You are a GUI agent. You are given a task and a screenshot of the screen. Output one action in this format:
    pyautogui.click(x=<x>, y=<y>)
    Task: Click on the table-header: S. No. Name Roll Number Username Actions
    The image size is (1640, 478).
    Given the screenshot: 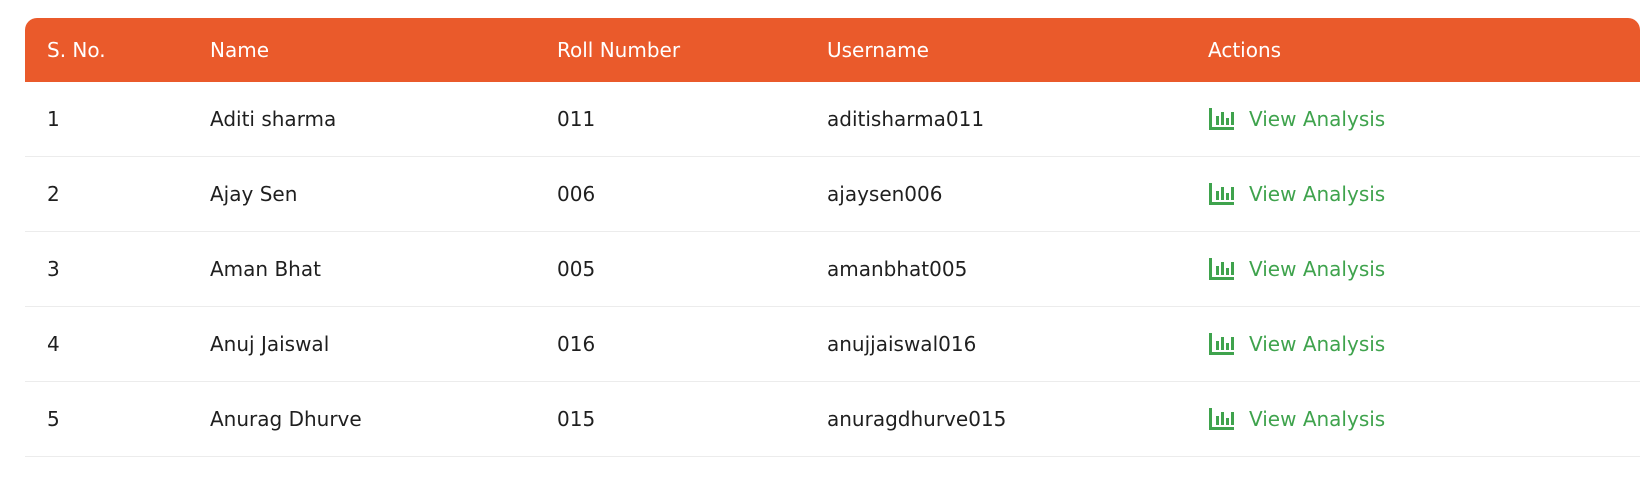 What is the action you would take?
    pyautogui.click(x=832, y=50)
    